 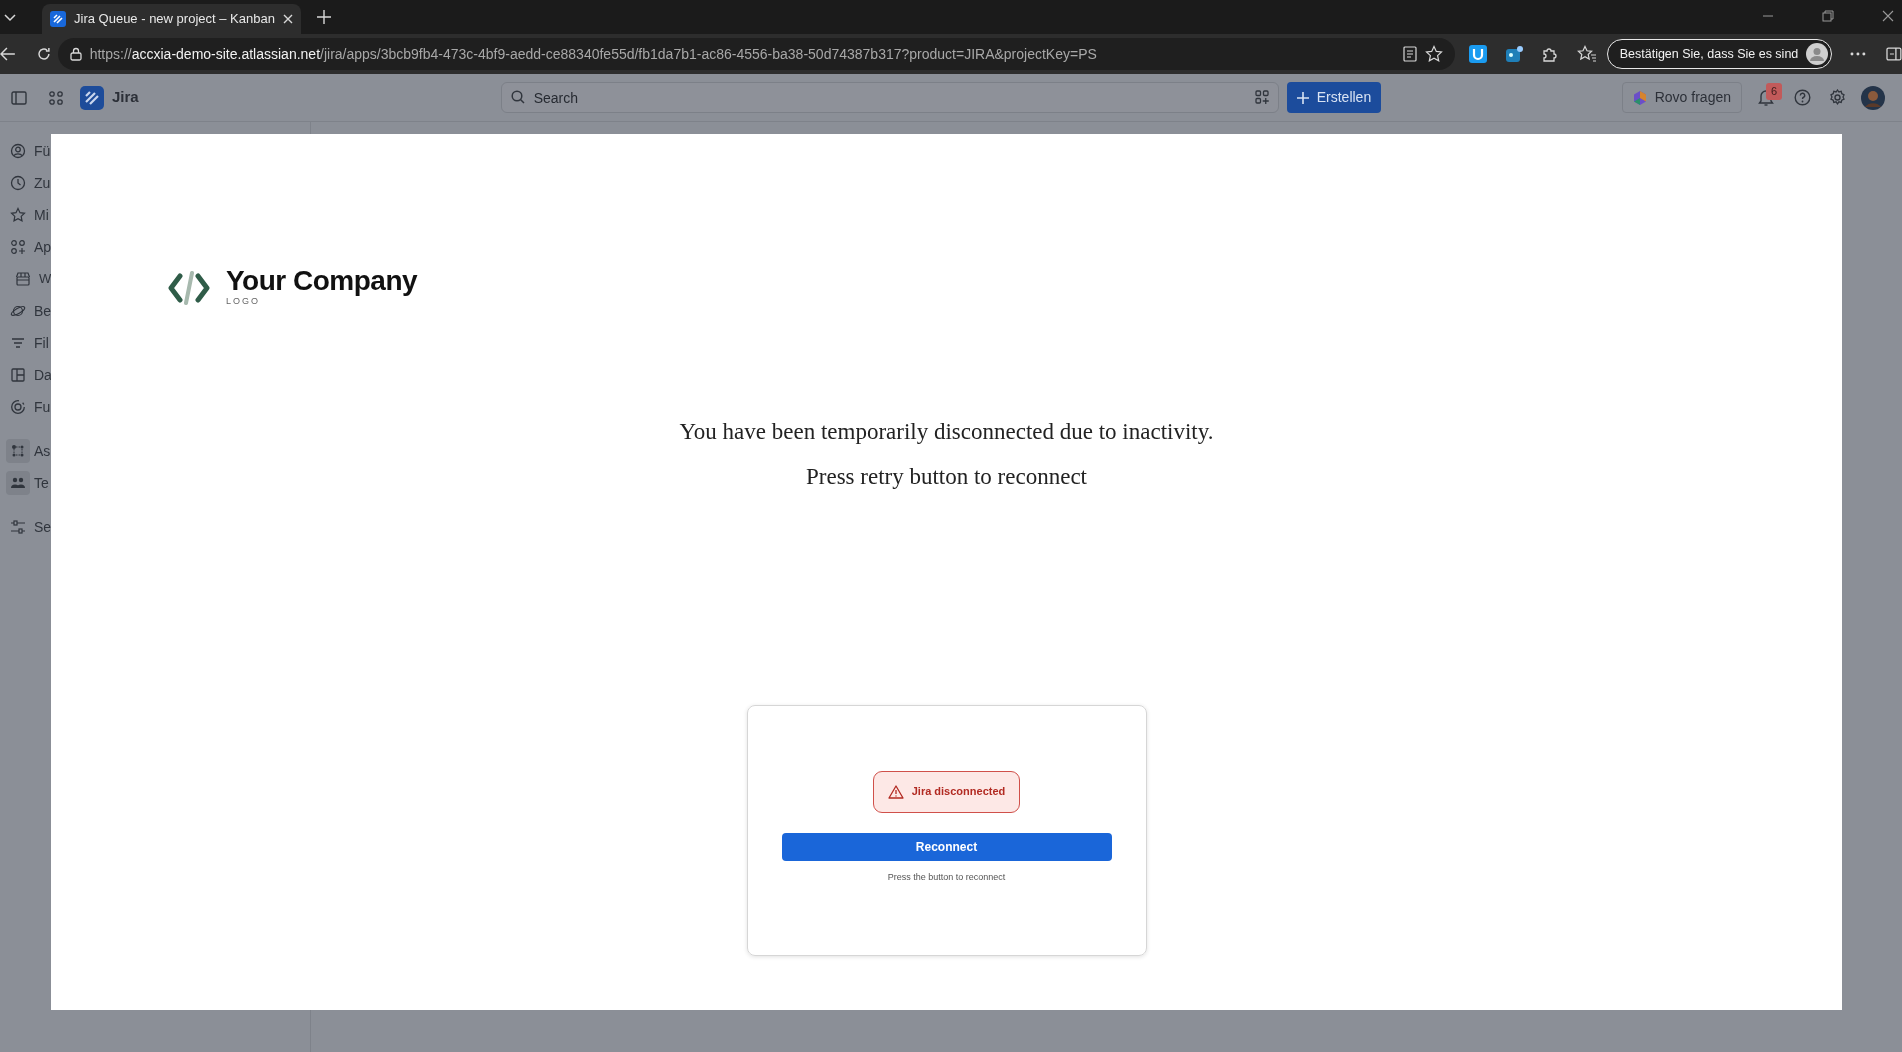 What do you see at coordinates (174, 19) in the screenshot?
I see `tab-title: Jira Queue - new project – Kanban` at bounding box center [174, 19].